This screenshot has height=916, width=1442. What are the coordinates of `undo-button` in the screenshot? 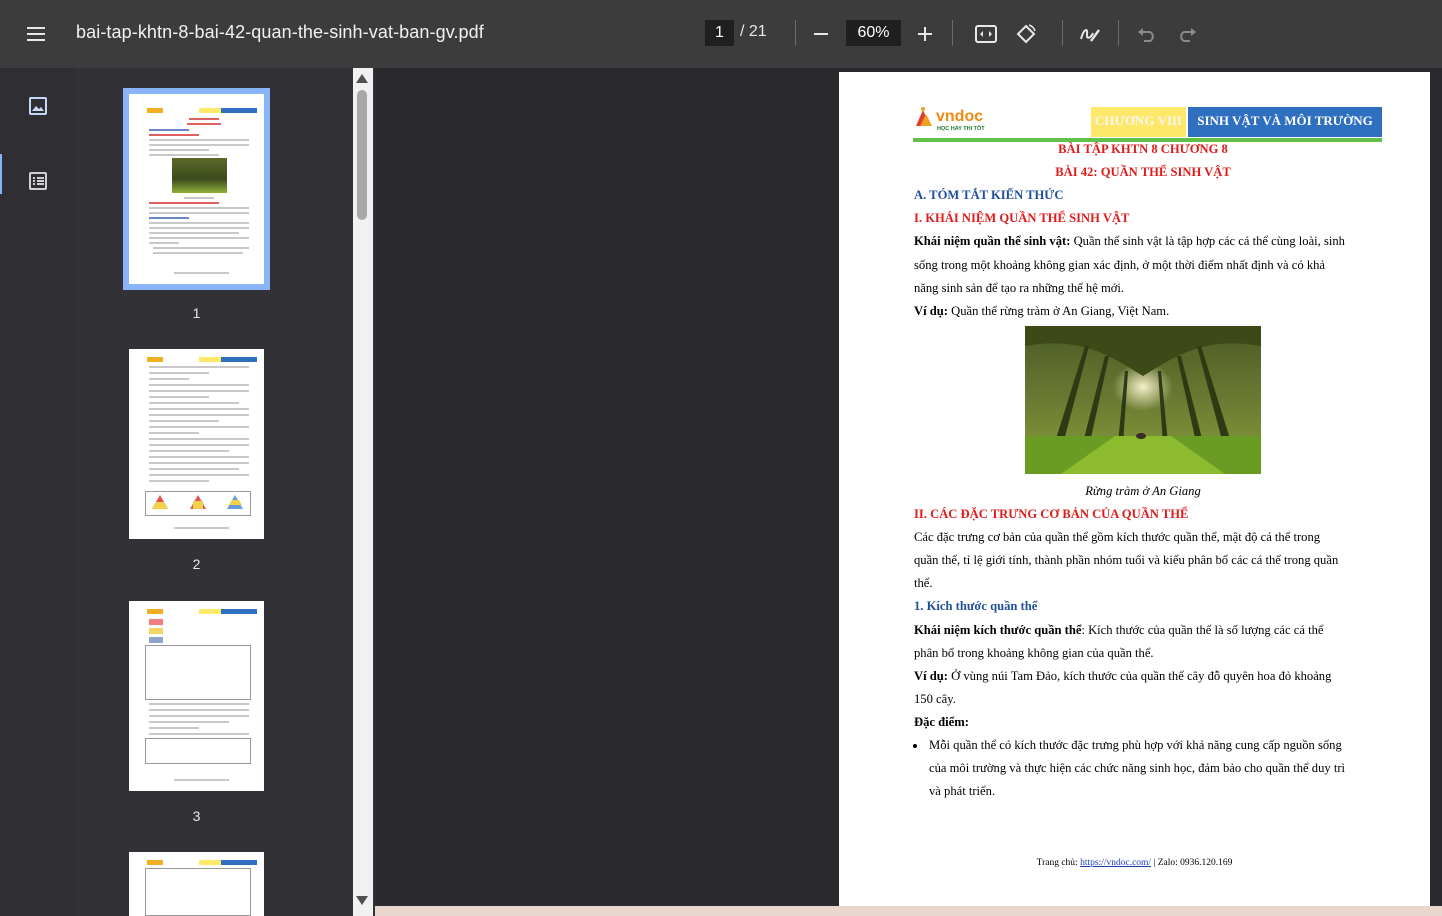 It's located at (1147, 34).